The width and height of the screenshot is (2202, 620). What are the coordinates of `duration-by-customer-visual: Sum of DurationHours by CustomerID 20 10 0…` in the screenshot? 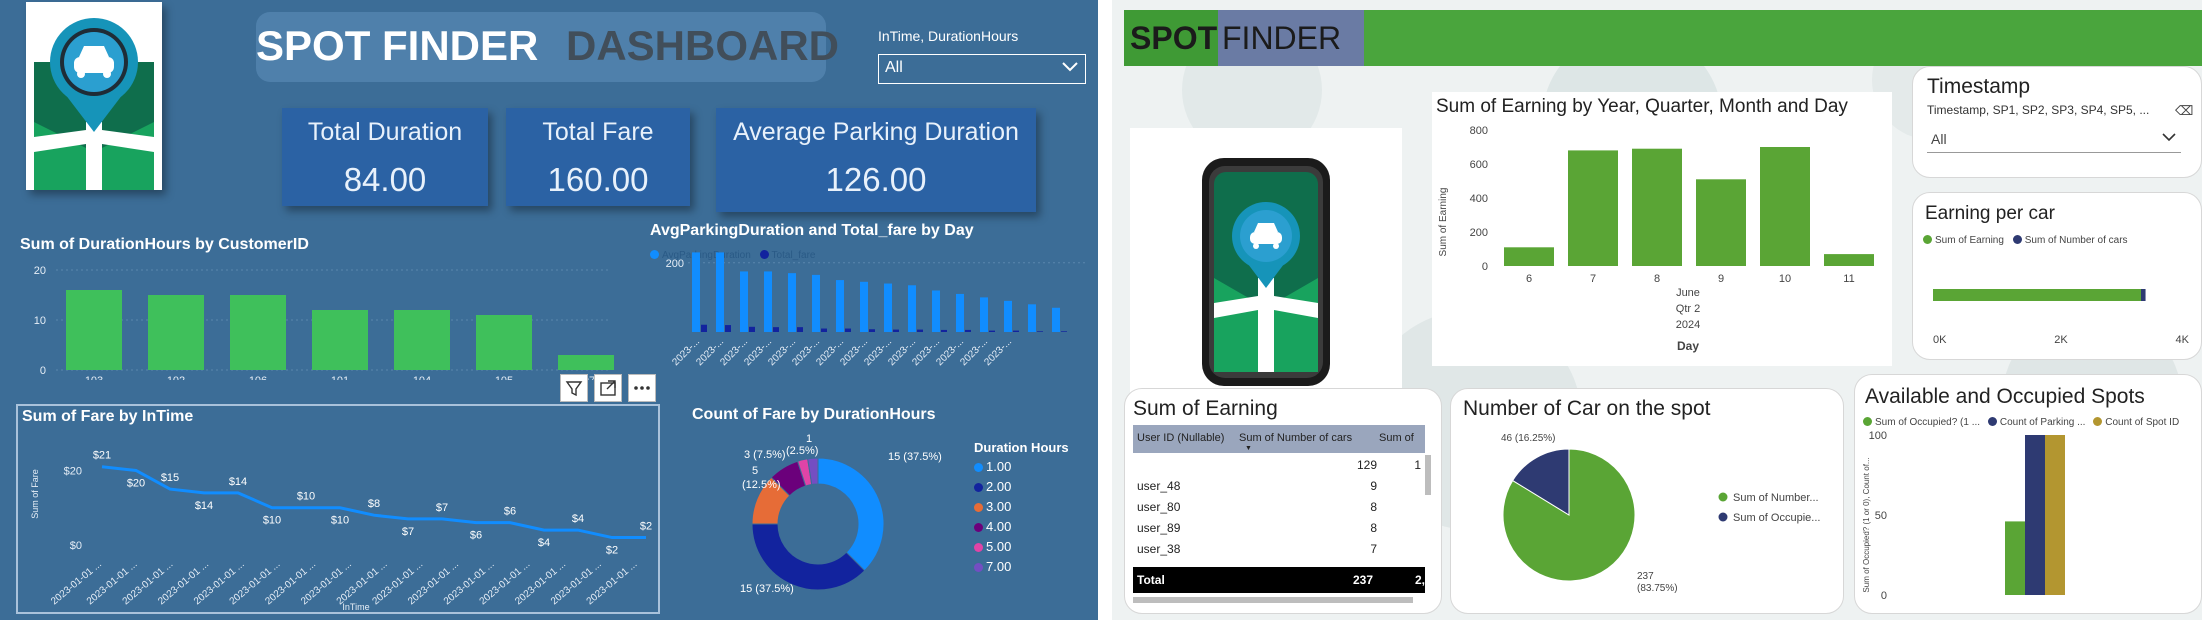 It's located at (314, 306).